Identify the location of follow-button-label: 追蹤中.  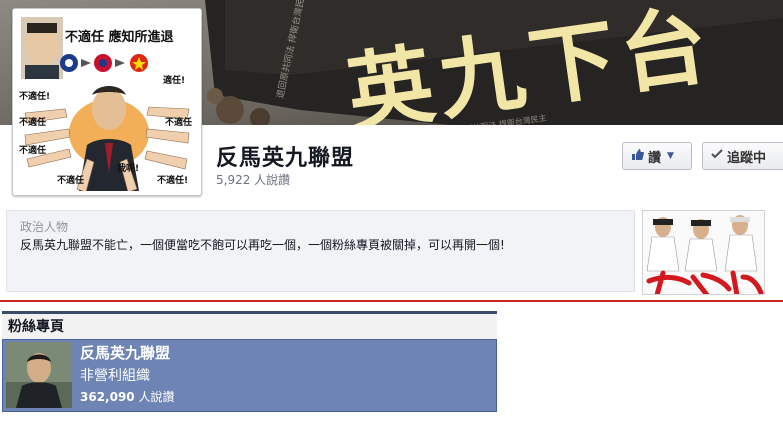
(747, 158).